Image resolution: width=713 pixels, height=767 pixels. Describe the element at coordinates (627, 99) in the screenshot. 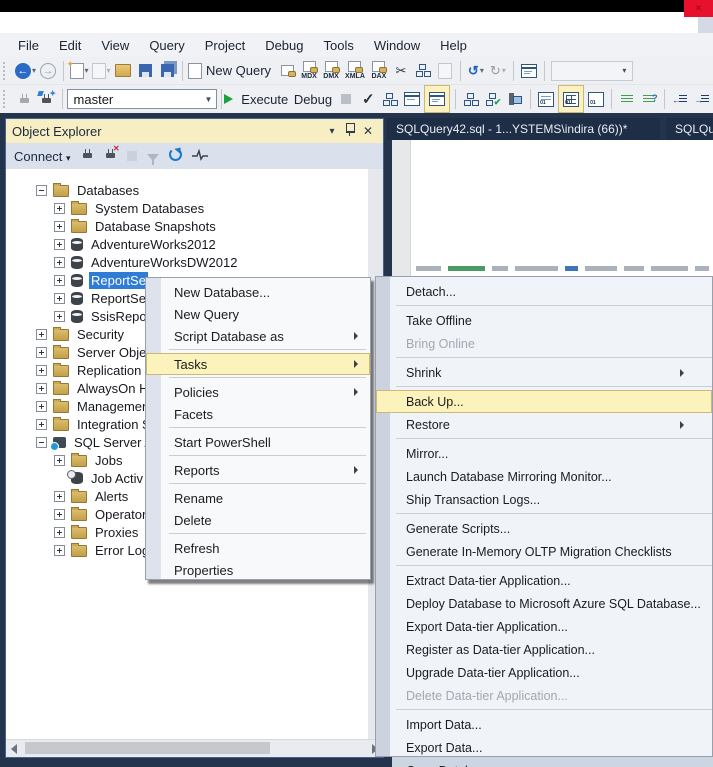

I see `comment-button` at that location.